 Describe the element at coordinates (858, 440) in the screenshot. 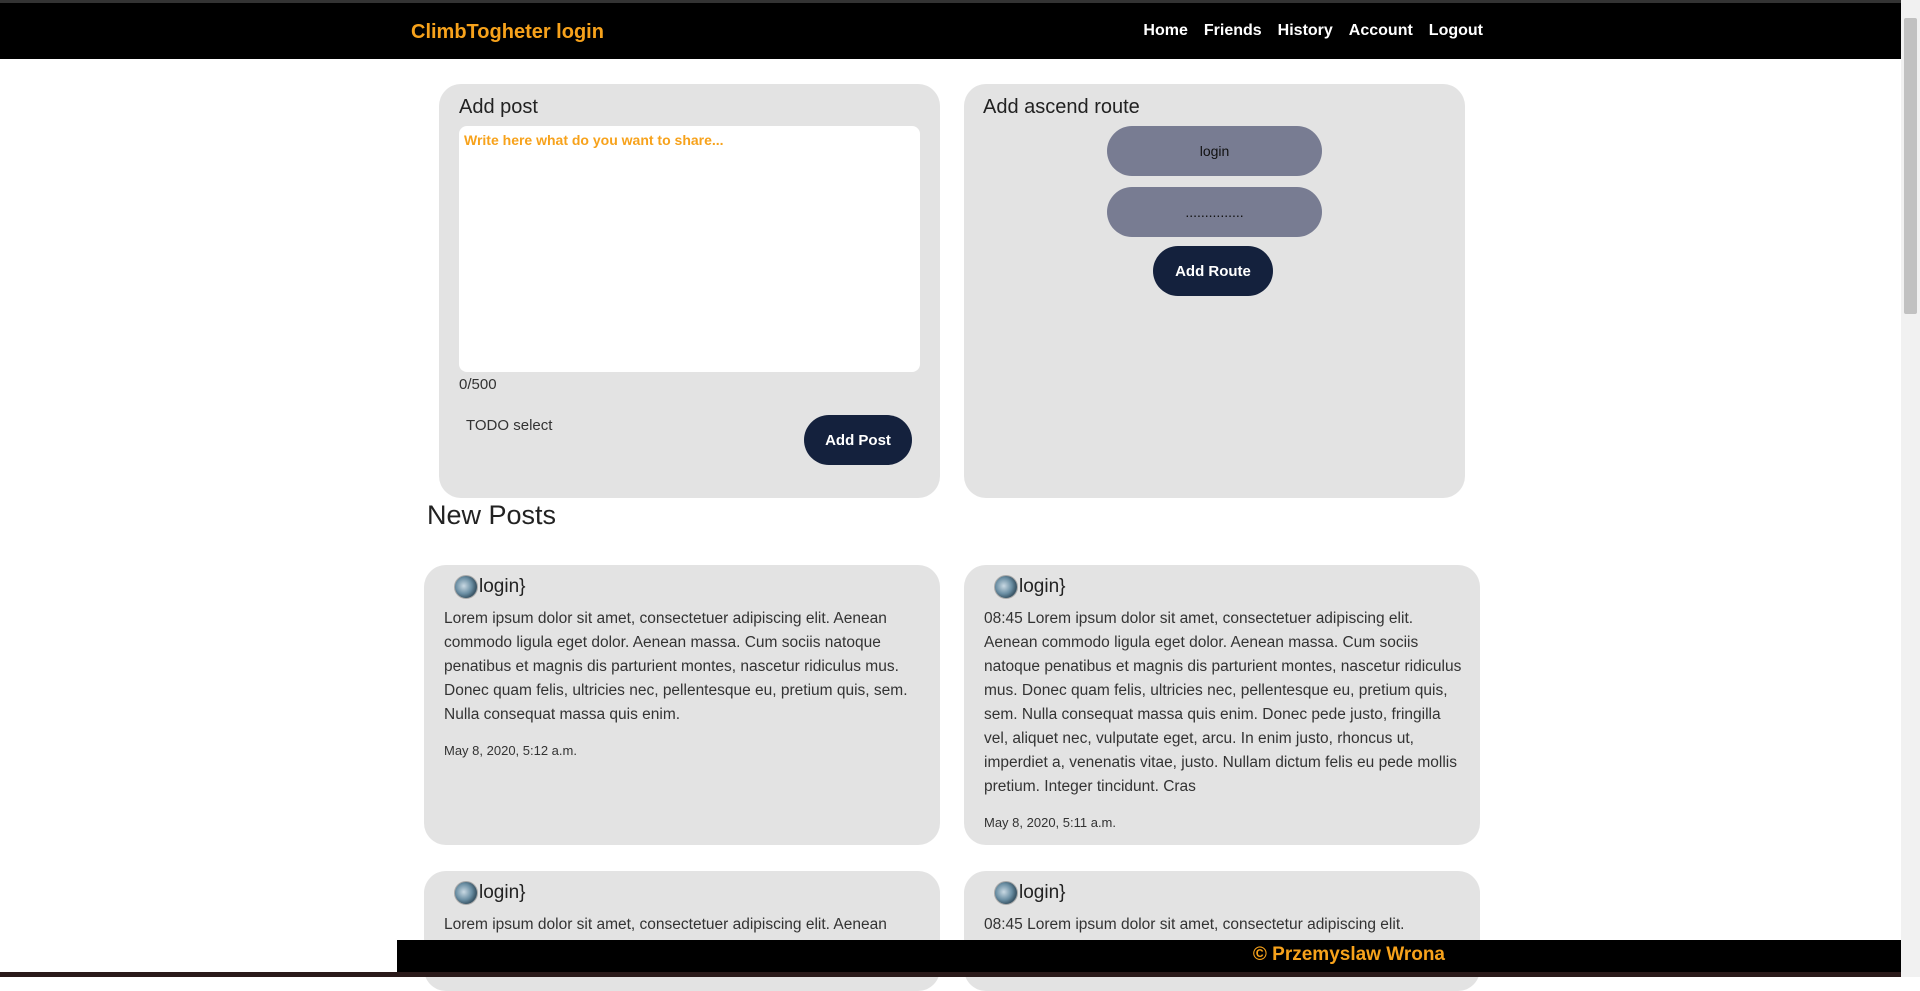

I see `add-post-button: Add Post` at that location.